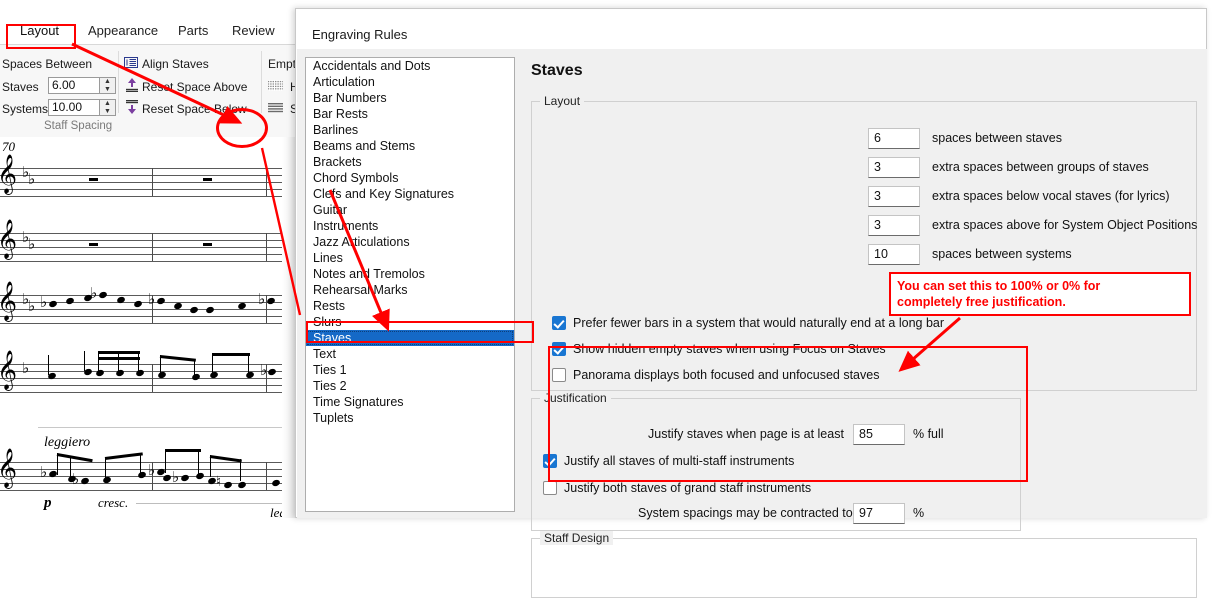  Describe the element at coordinates (864, 564) in the screenshot. I see `staff-design-groupbox: Staff Design` at that location.